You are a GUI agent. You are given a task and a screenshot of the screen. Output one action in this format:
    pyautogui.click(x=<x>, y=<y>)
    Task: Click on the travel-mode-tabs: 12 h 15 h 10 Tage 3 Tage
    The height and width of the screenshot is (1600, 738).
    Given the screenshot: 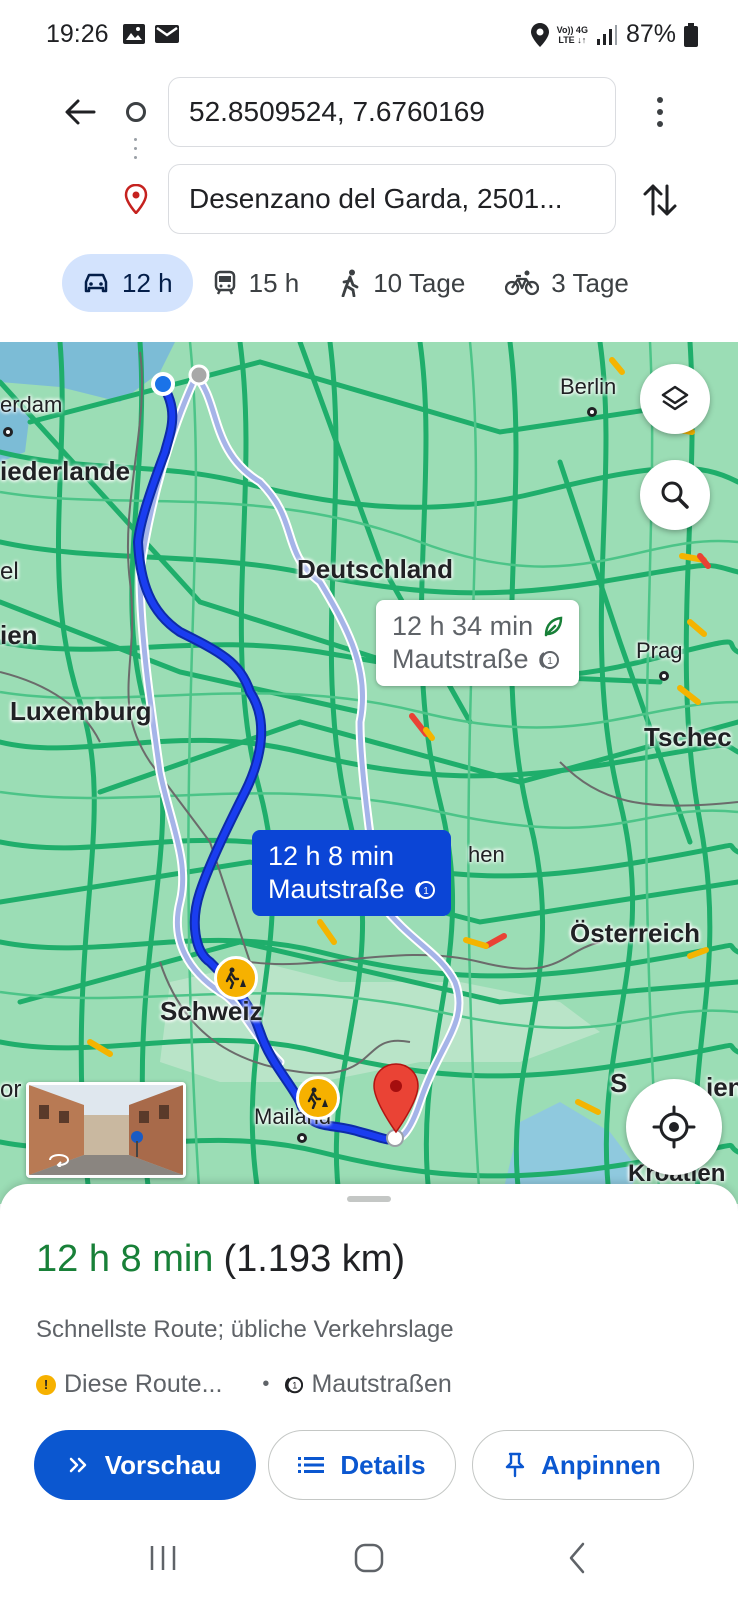 What is the action you would take?
    pyautogui.click(x=355, y=283)
    